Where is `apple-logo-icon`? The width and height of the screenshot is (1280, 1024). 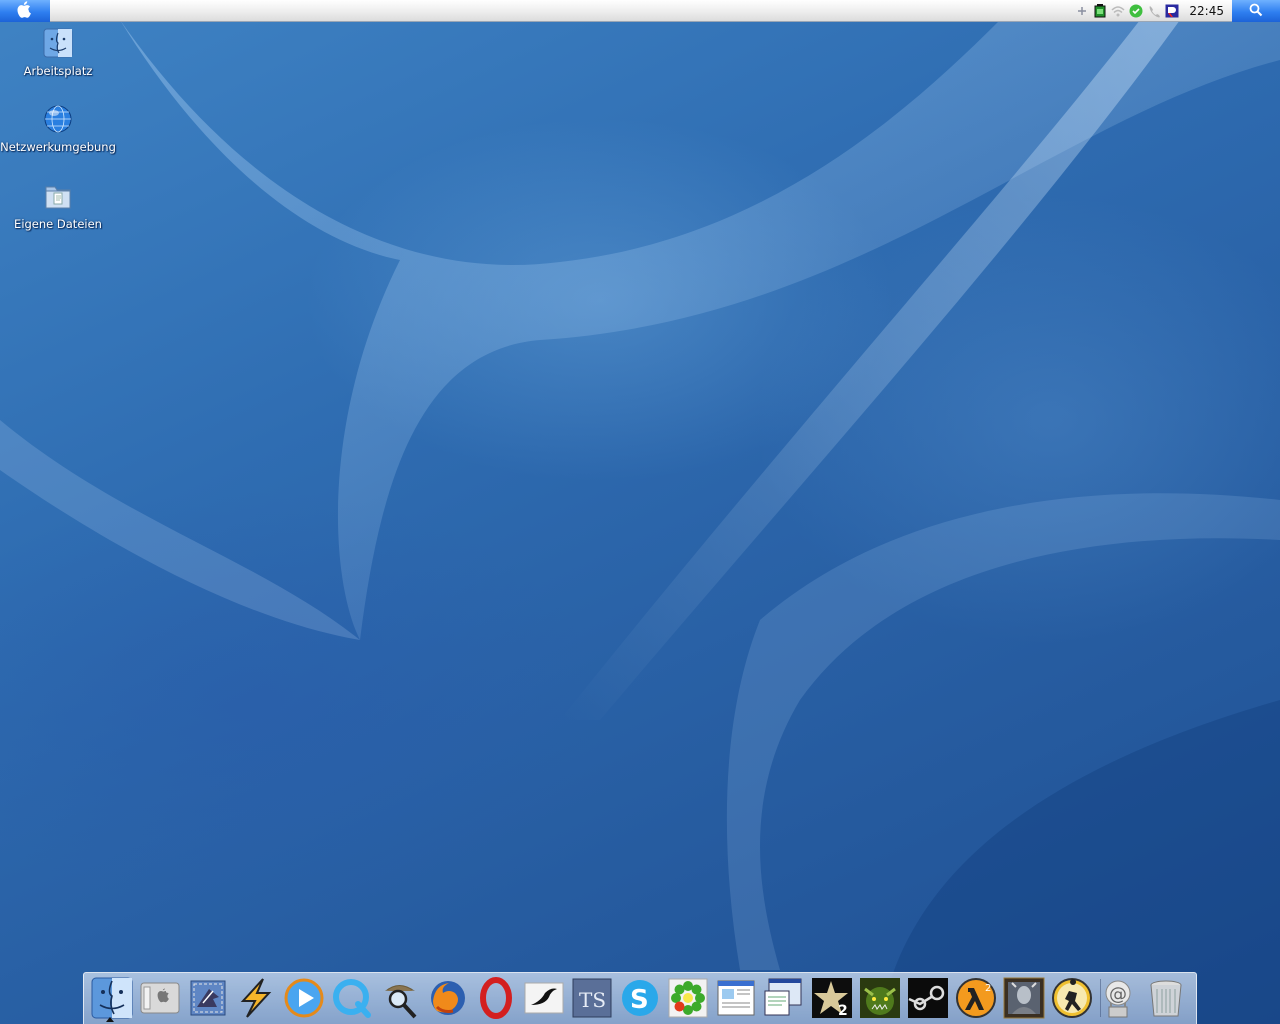 apple-logo-icon is located at coordinates (25, 11).